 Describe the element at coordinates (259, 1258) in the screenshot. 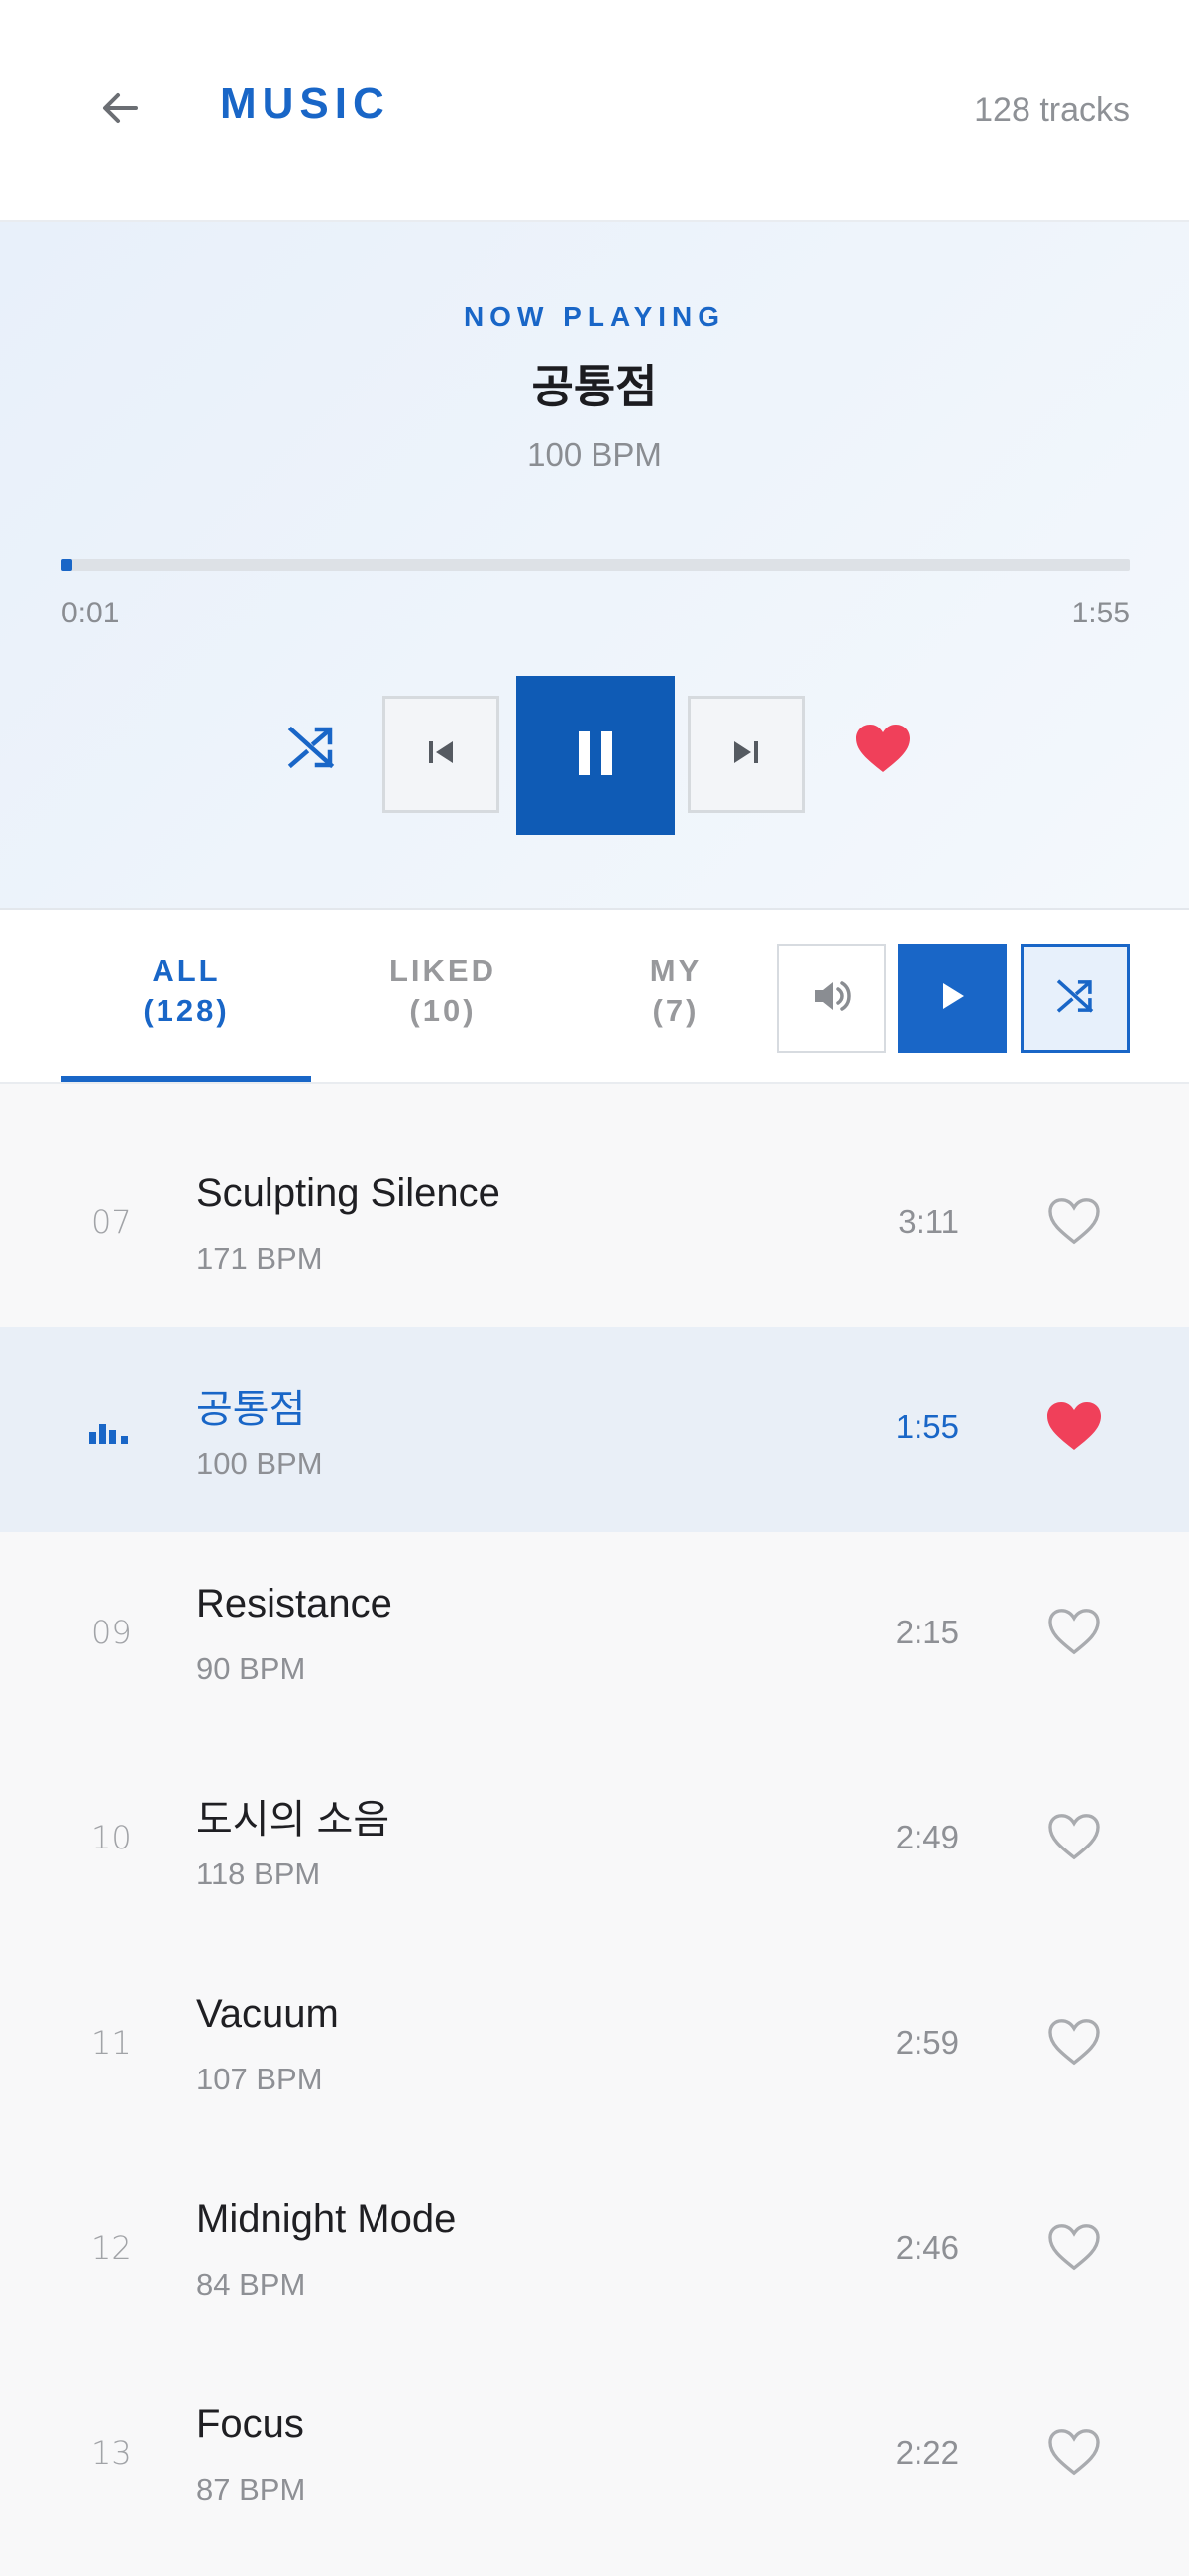

I see `track-bpm: 171 BPM` at that location.